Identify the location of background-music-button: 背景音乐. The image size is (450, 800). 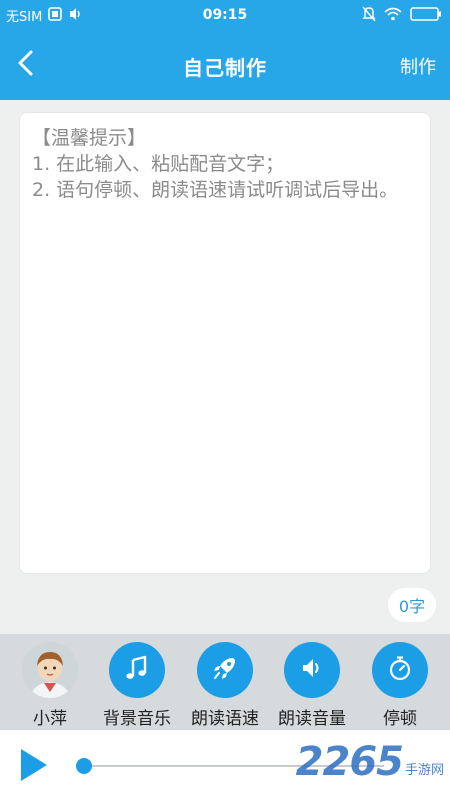
(137, 685).